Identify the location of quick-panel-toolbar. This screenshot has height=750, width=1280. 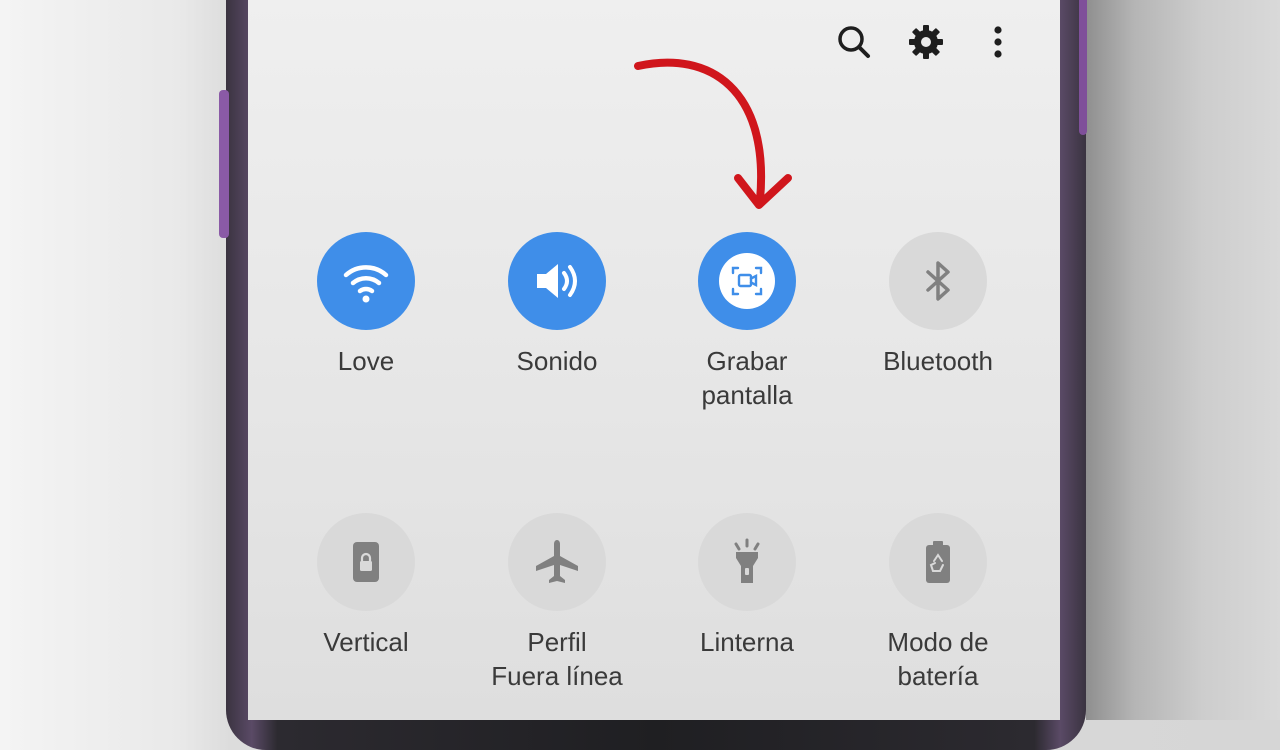
(926, 42).